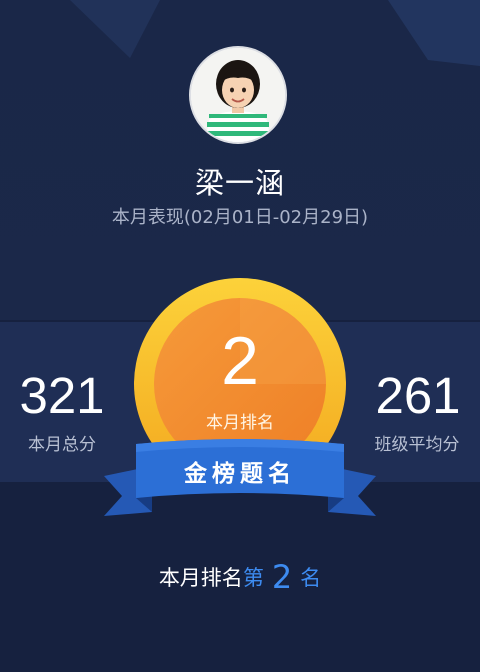 The width and height of the screenshot is (480, 672). Describe the element at coordinates (434, 33) in the screenshot. I see `decorative-shape-right` at that location.